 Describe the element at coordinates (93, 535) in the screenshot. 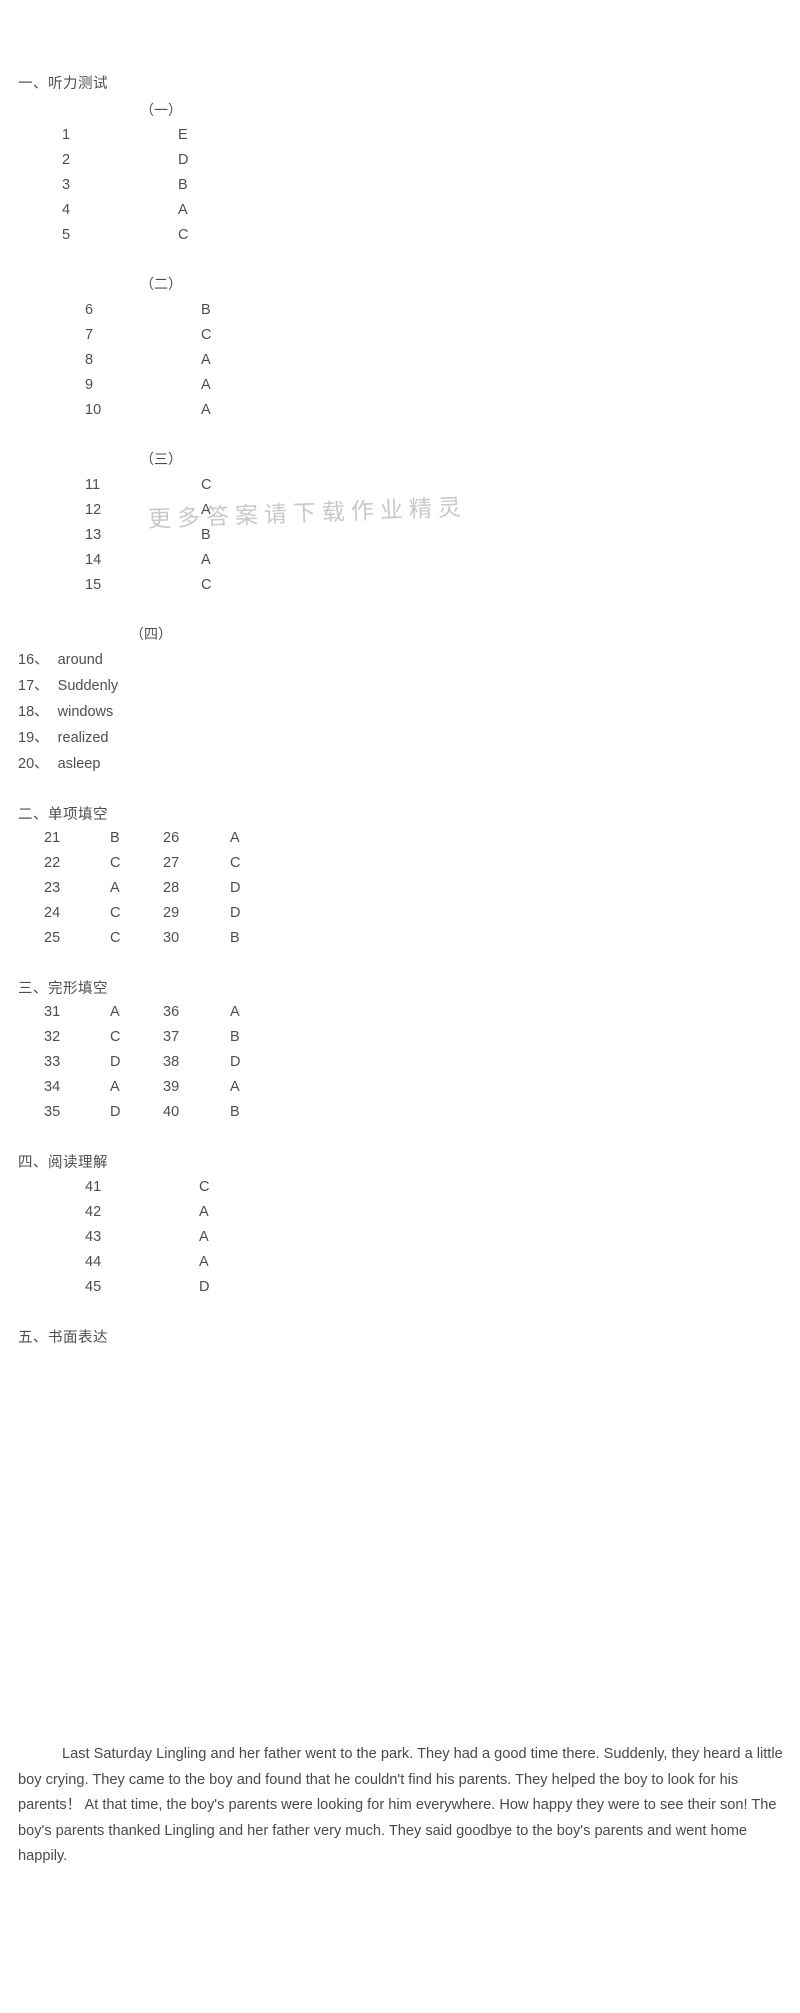

I see `answer-number: 13` at that location.